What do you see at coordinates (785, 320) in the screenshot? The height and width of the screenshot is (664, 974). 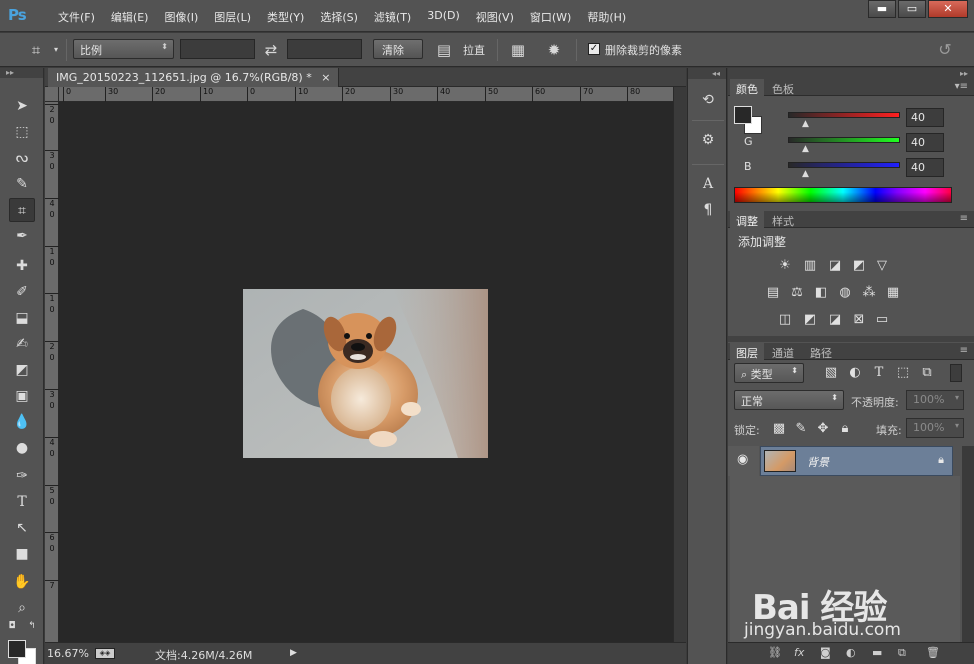 I see `invert-icon: ◫` at bounding box center [785, 320].